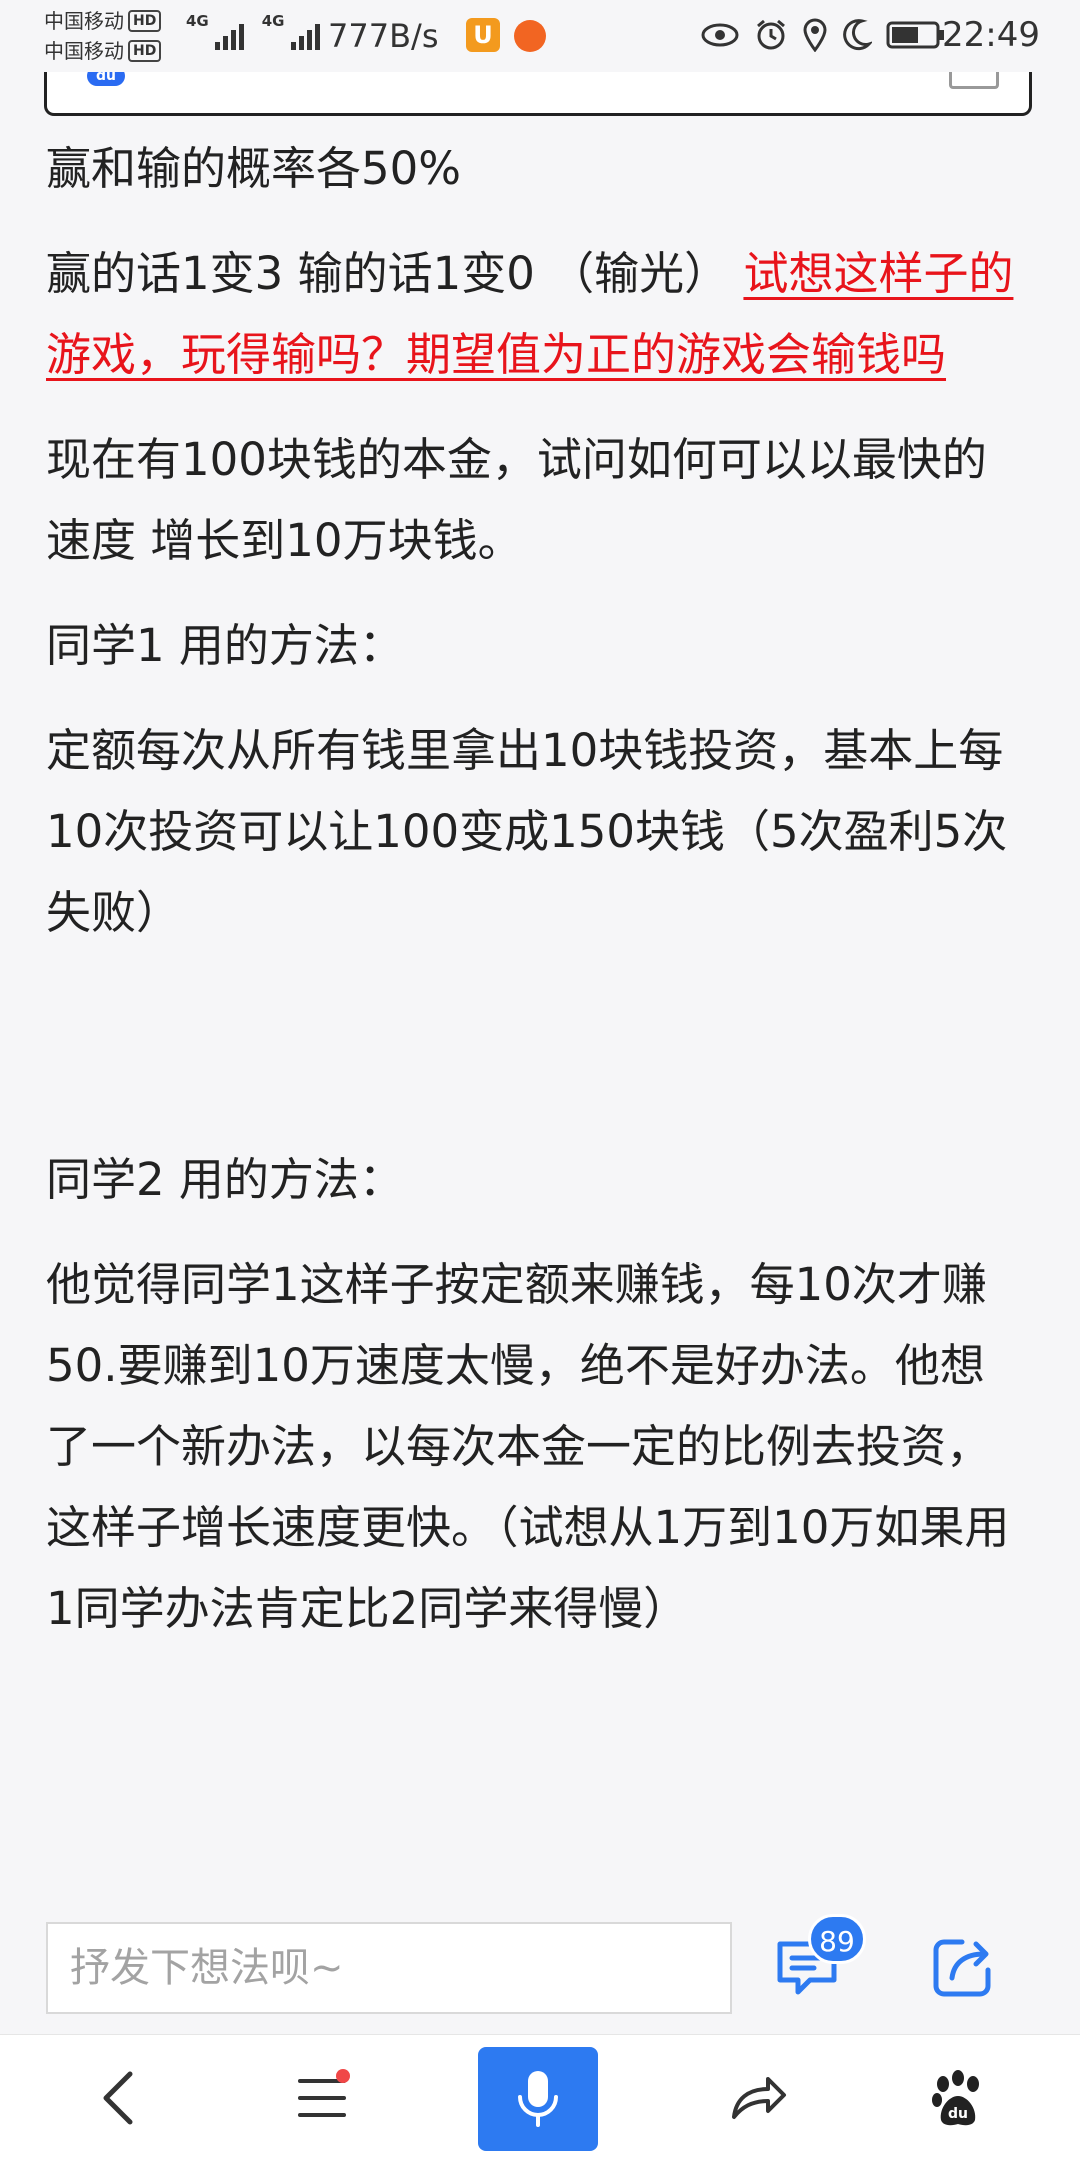 The image size is (1080, 2160). I want to click on status-bar: 中国移动 HD 中国移动 HD 4G 4G 777B/s U 22:49, so click(540, 36).